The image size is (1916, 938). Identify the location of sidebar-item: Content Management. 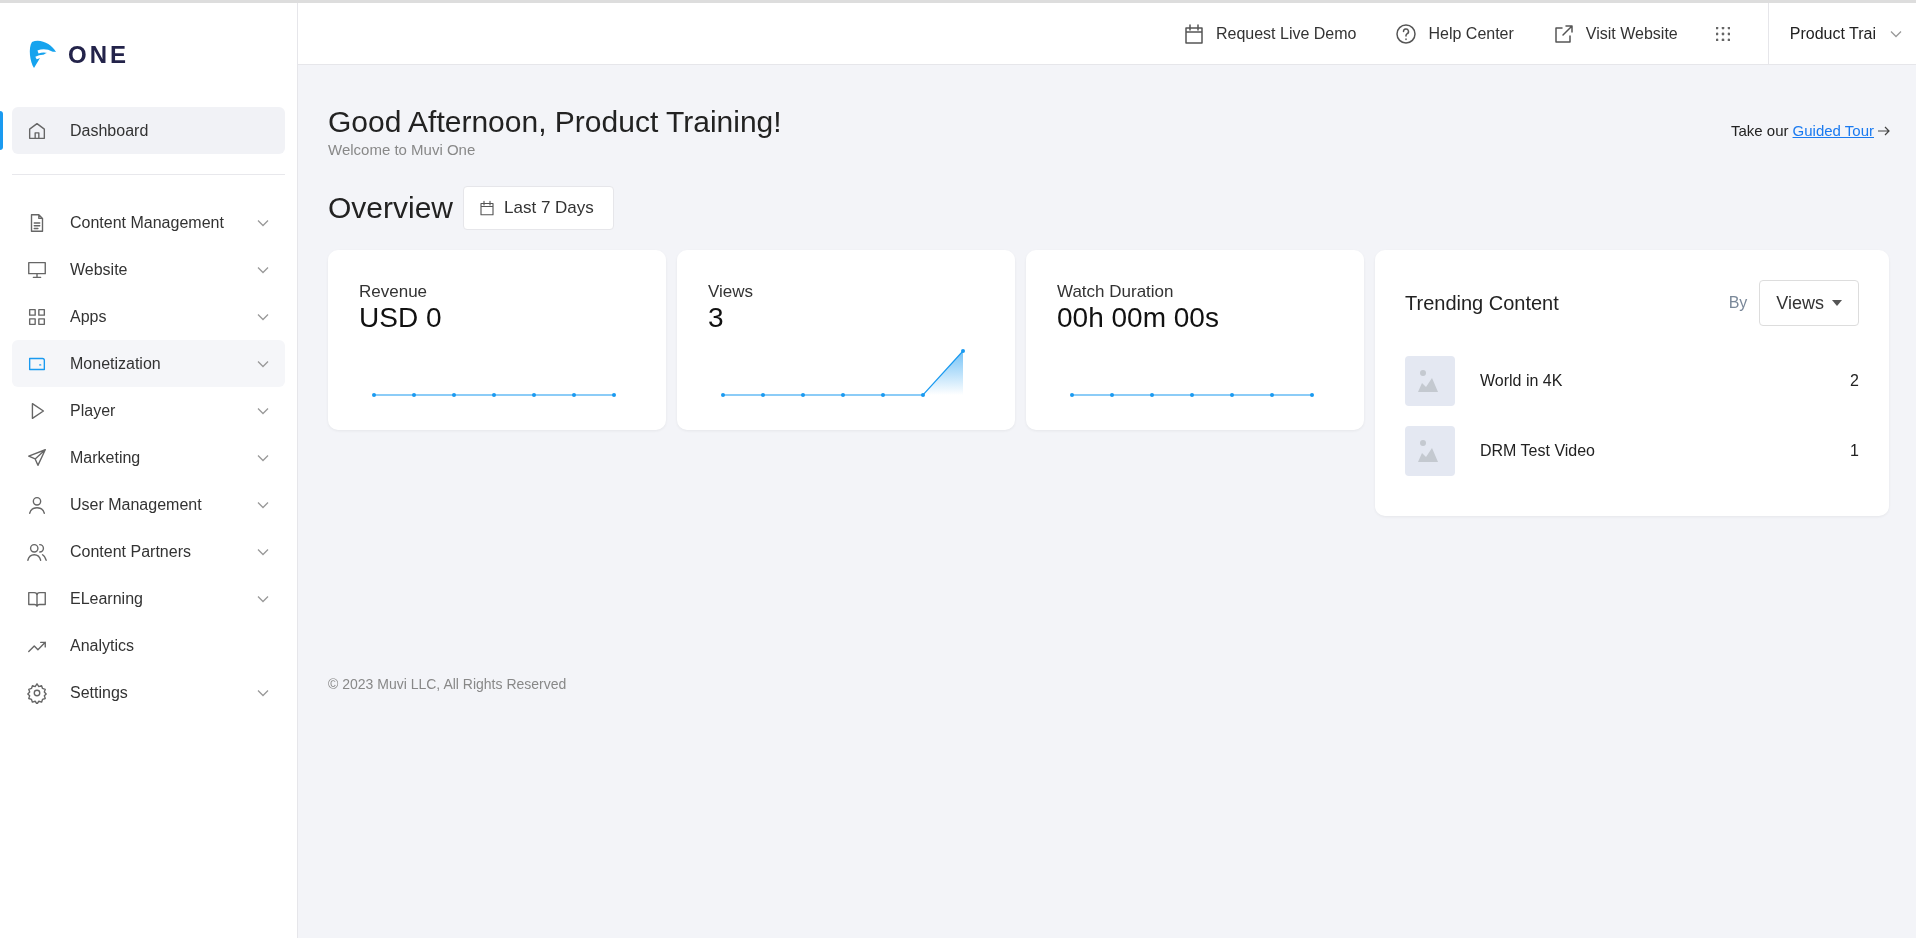
(148, 222).